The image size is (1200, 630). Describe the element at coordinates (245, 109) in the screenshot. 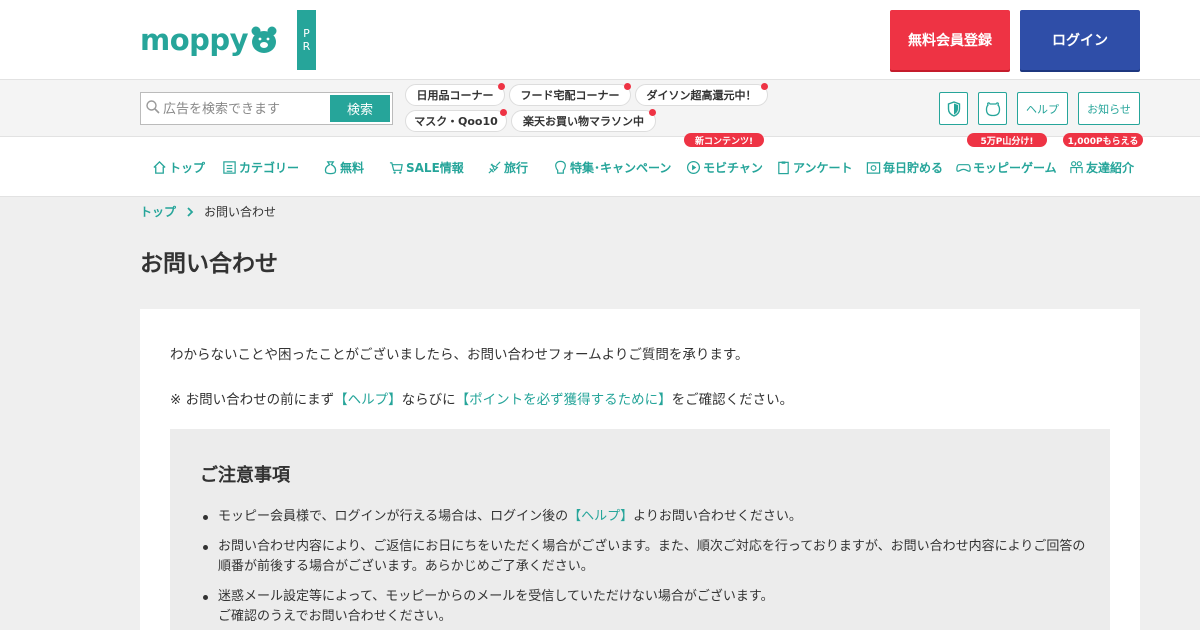

I see `search-input` at that location.